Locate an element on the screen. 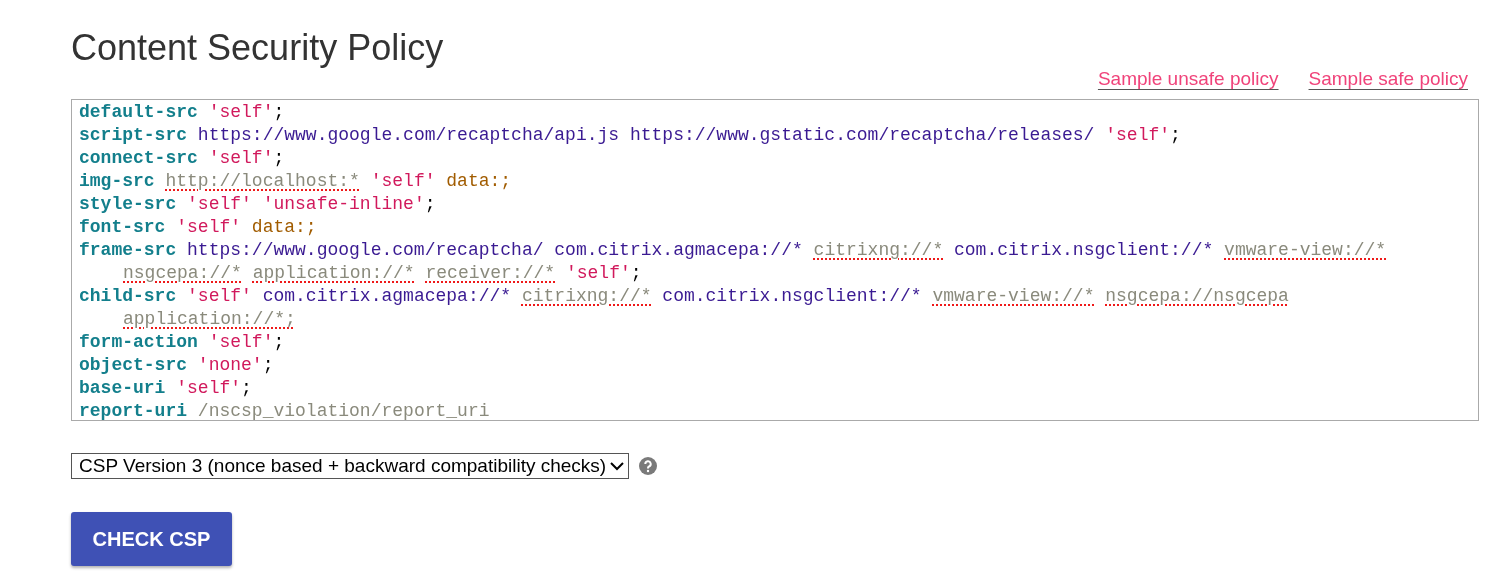 The width and height of the screenshot is (1512, 586). chevron-down-icon is located at coordinates (617, 466).